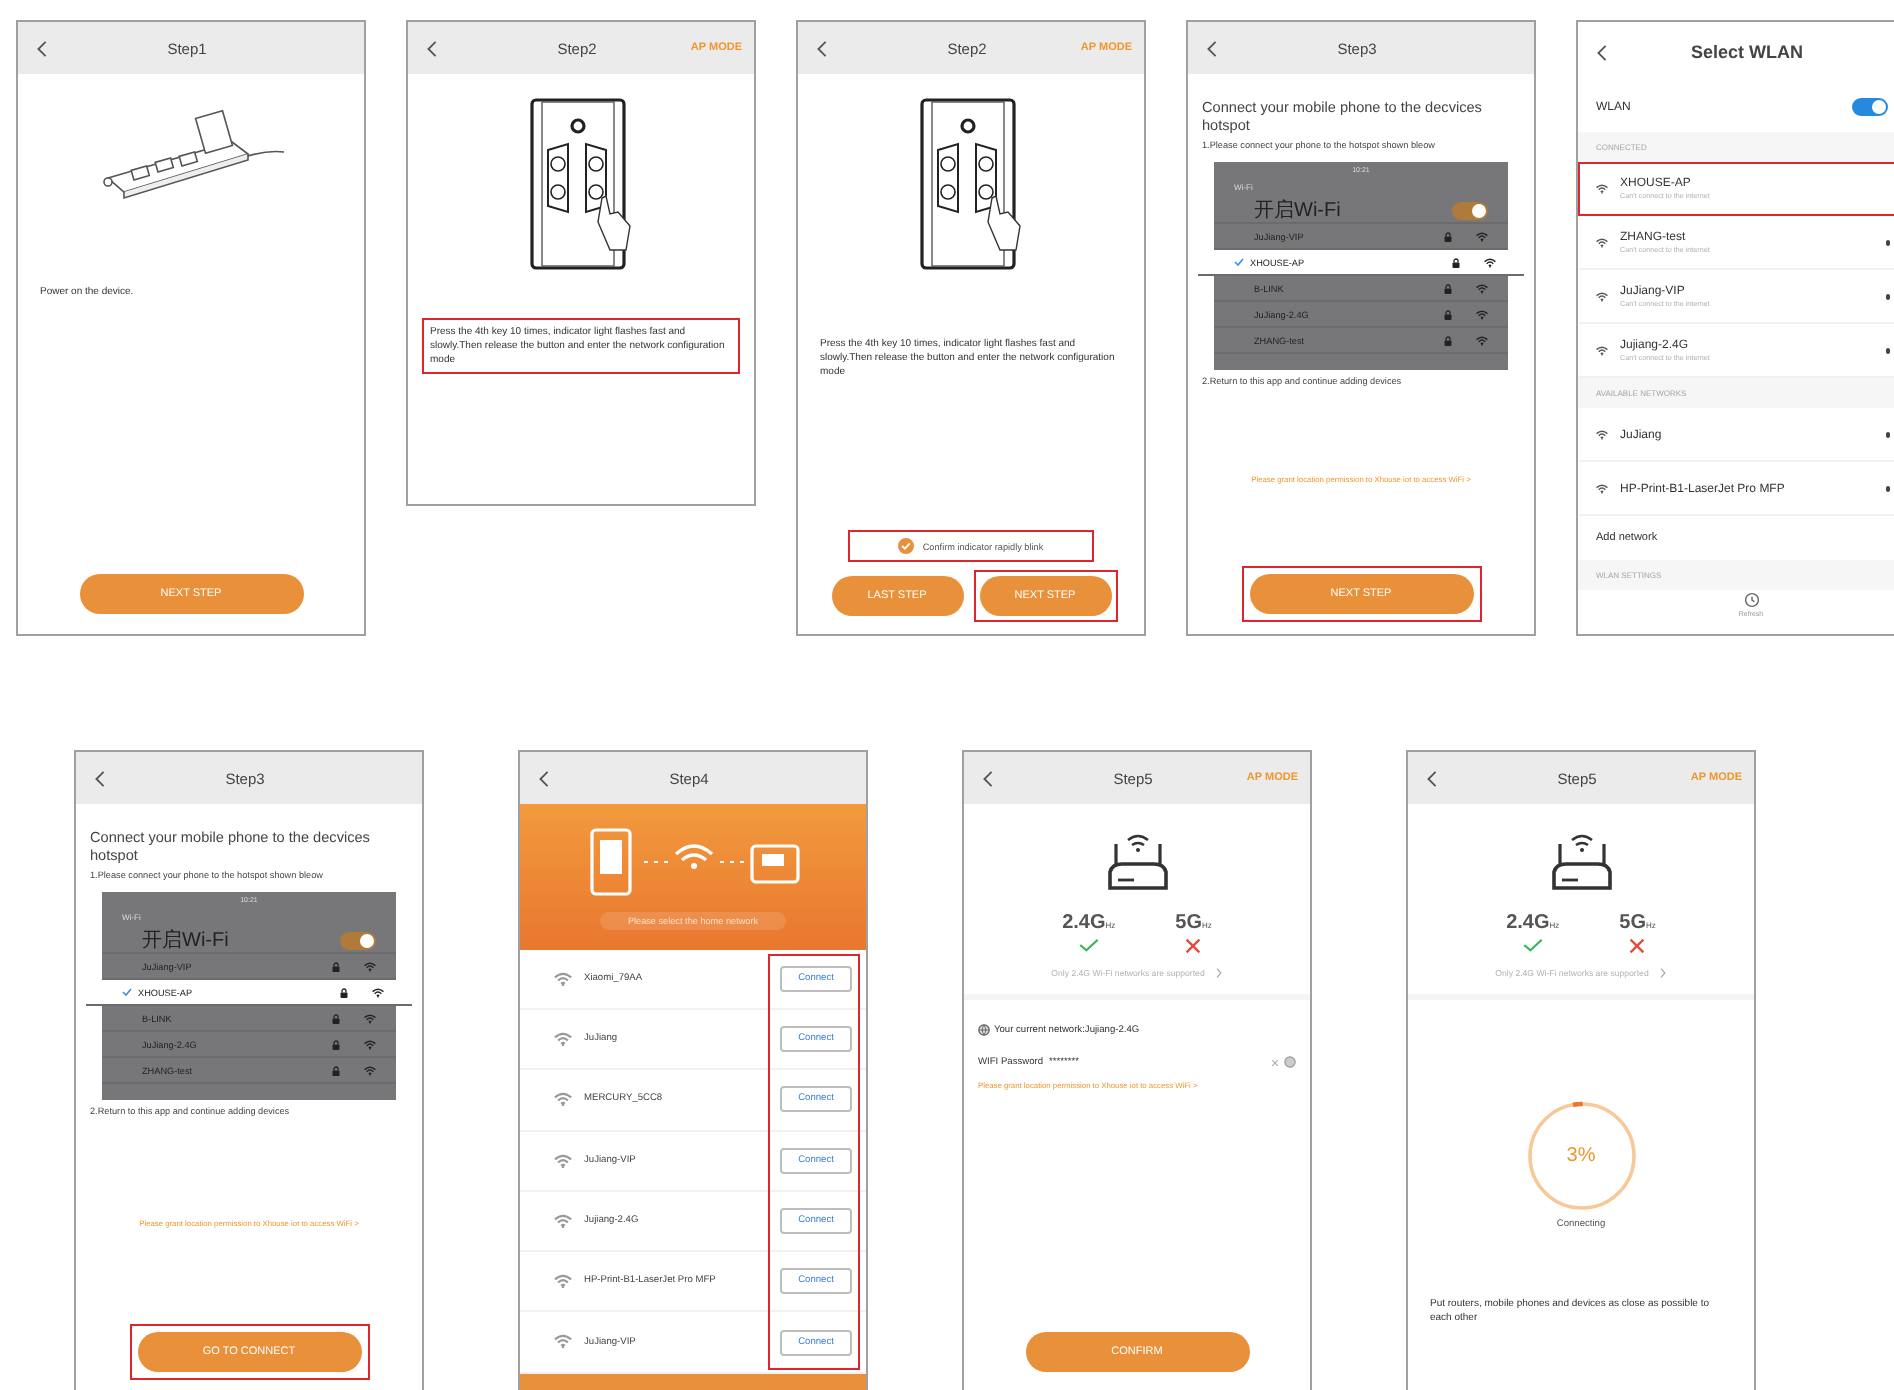 Image resolution: width=1894 pixels, height=1390 pixels. What do you see at coordinates (1751, 600) in the screenshot?
I see `refresh-icon` at bounding box center [1751, 600].